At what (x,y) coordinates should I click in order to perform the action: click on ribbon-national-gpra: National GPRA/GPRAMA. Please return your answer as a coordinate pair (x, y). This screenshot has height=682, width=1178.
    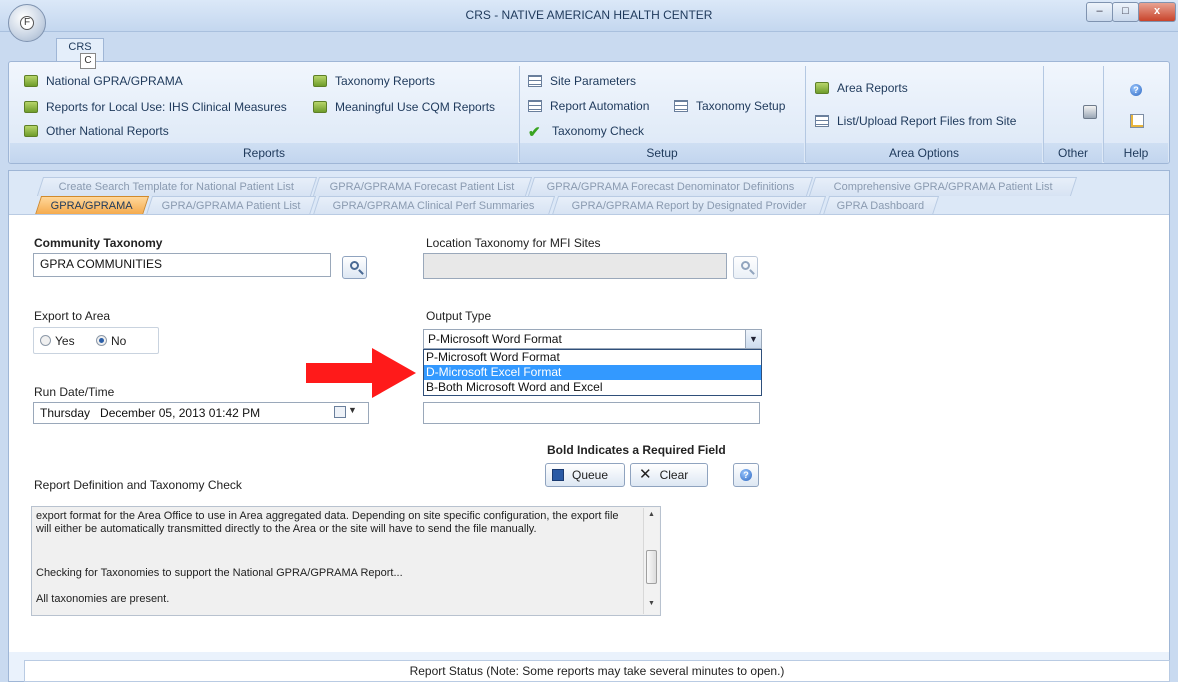
    Looking at the image, I should click on (103, 81).